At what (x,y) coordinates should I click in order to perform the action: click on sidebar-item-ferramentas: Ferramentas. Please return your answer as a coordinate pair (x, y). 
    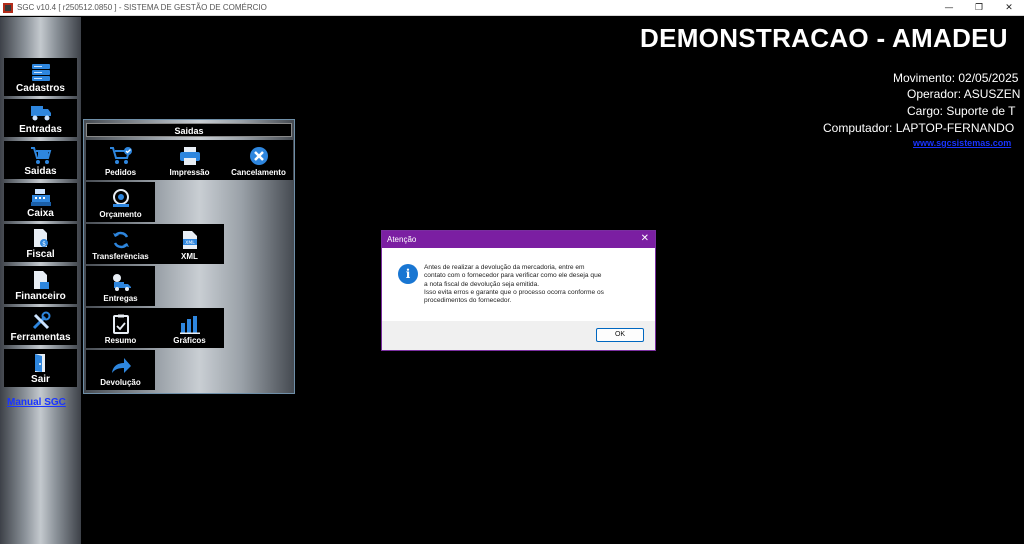
    Looking at the image, I should click on (40, 326).